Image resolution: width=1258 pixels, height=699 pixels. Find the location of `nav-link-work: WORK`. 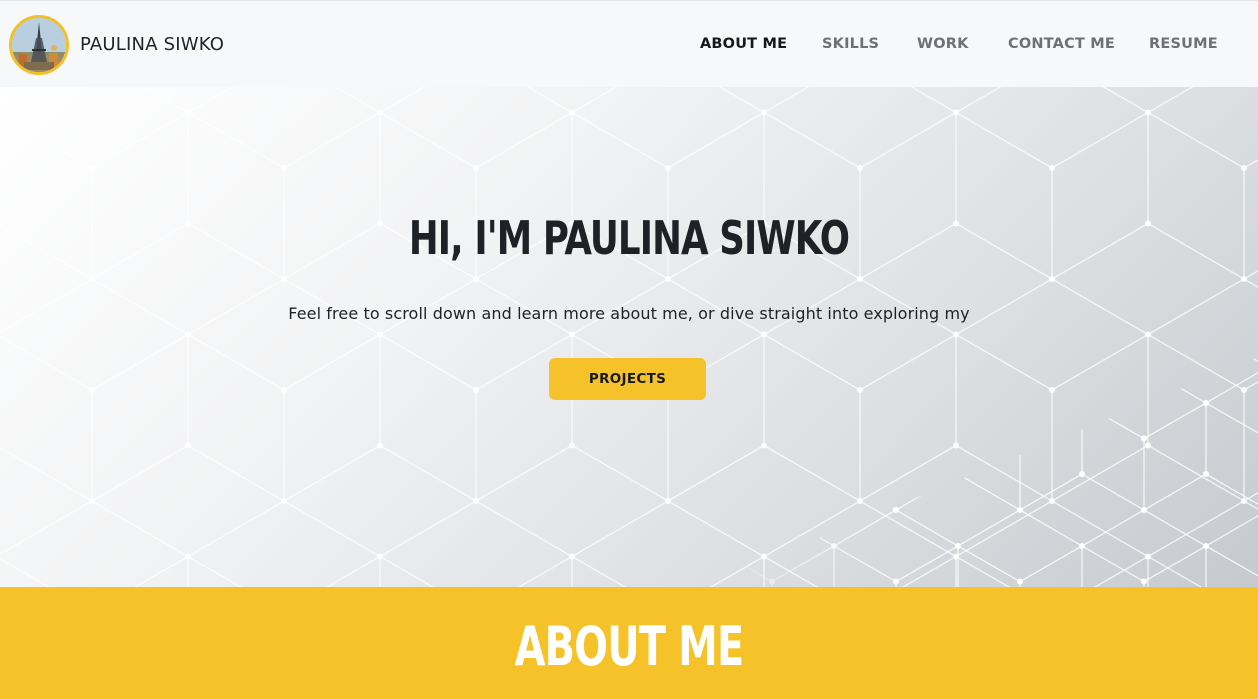

nav-link-work: WORK is located at coordinates (943, 44).